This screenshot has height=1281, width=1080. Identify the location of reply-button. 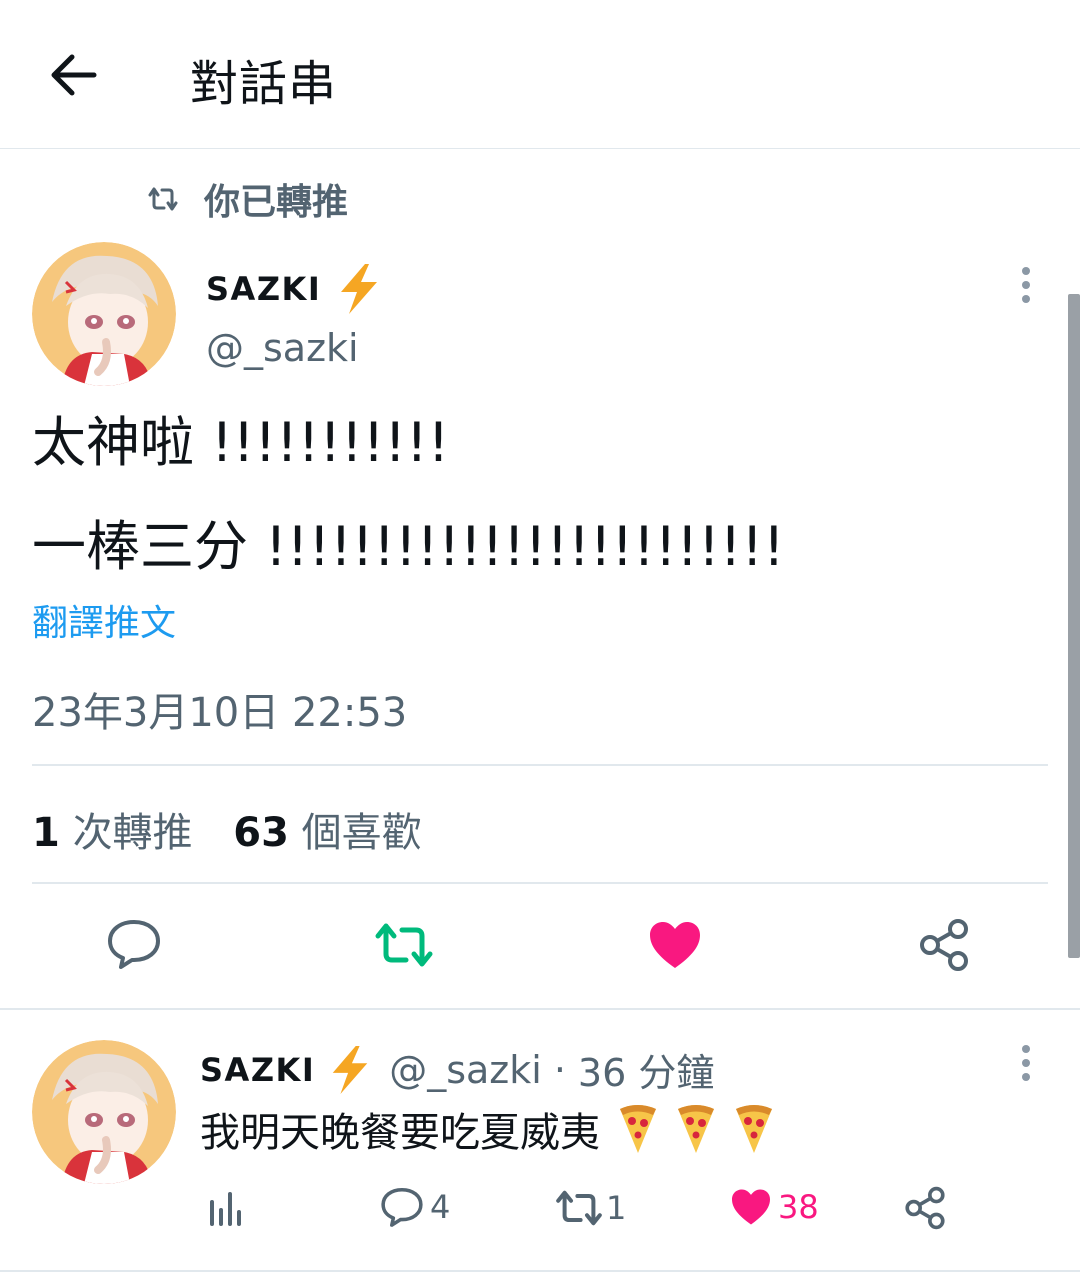
(134, 946).